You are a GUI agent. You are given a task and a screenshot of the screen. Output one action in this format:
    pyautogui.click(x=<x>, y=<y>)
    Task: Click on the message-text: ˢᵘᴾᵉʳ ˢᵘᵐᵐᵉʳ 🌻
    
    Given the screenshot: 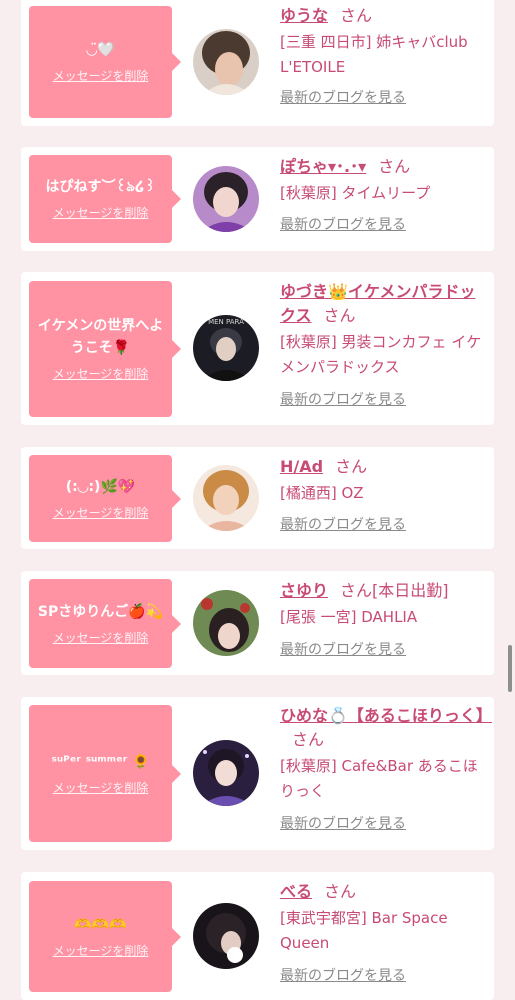 What is the action you would take?
    pyautogui.click(x=100, y=761)
    